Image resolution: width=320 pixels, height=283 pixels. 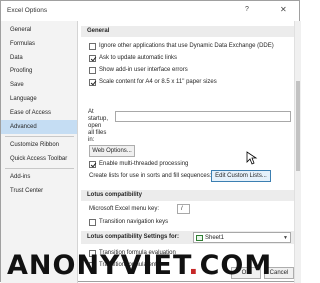 I want to click on startup-folder-input, so click(x=203, y=116).